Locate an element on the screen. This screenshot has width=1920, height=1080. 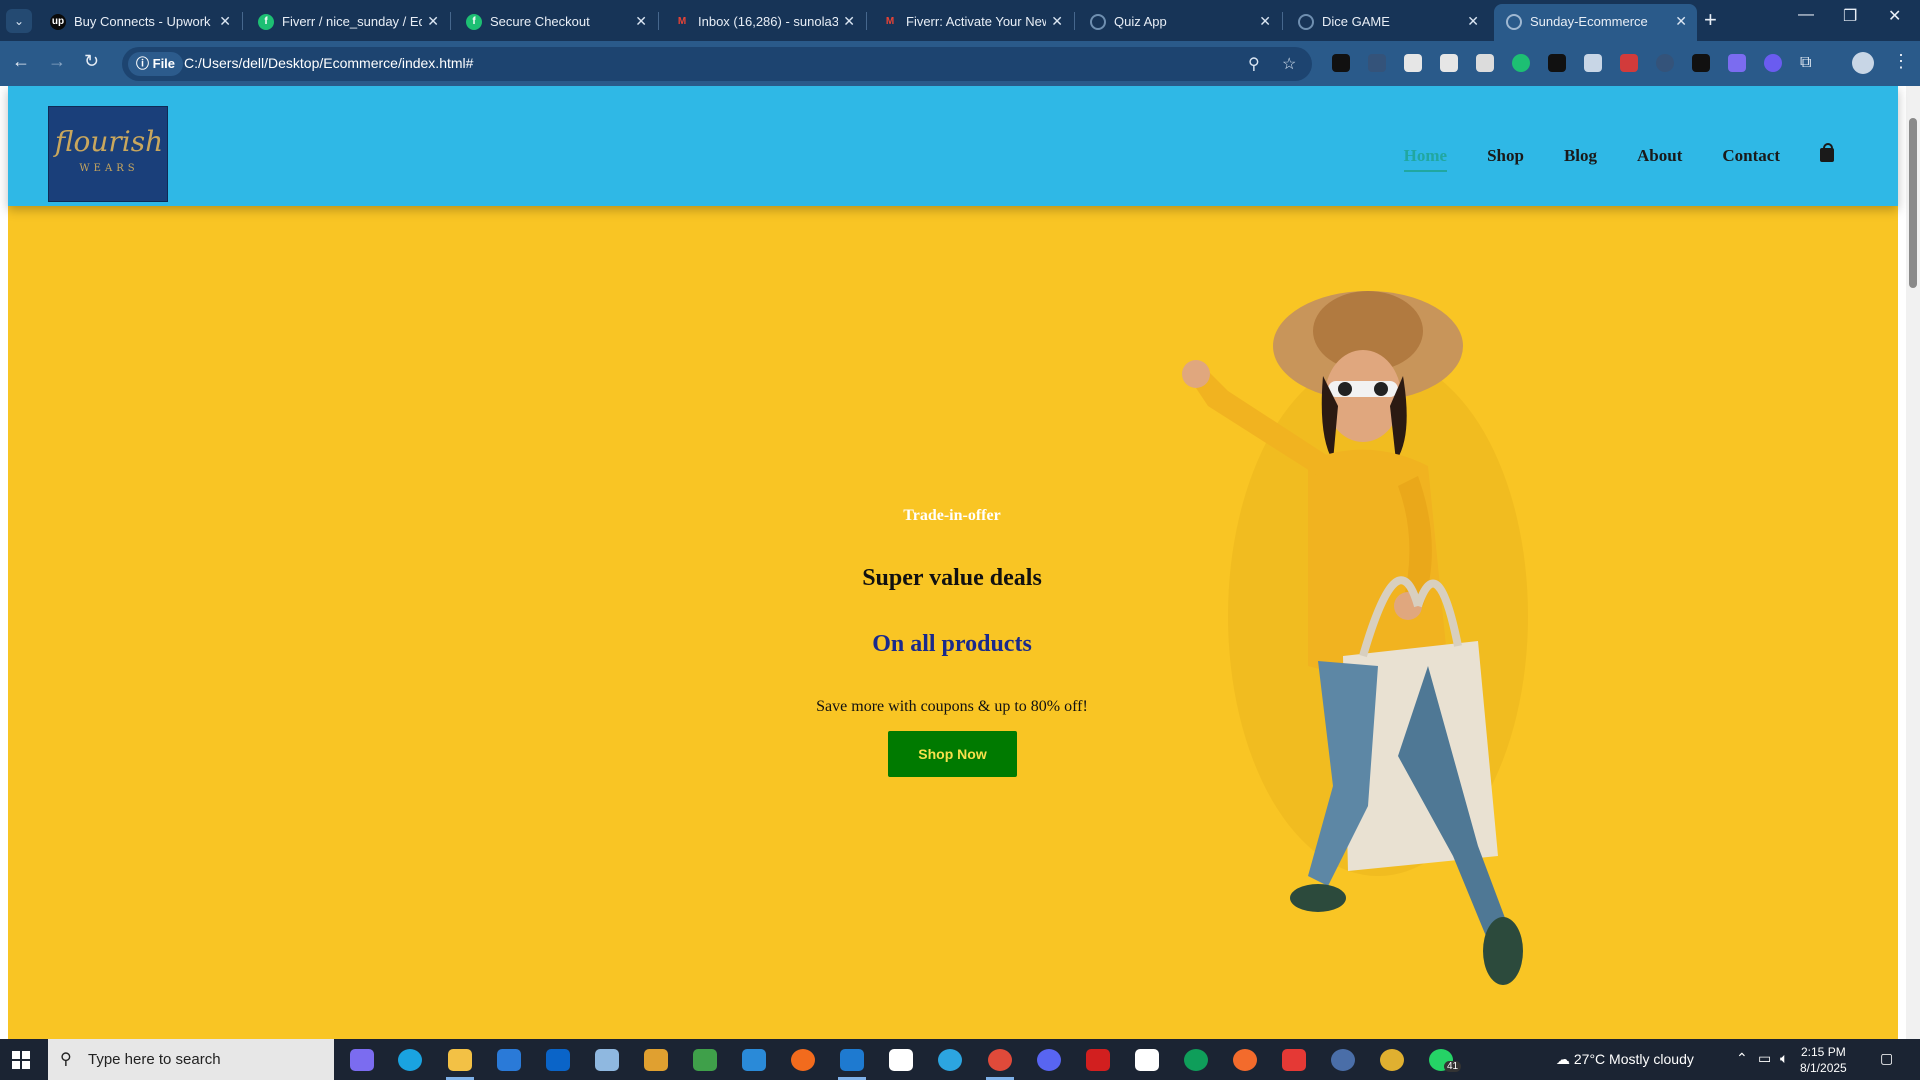
discord-icon is located at coordinates (1049, 1060).